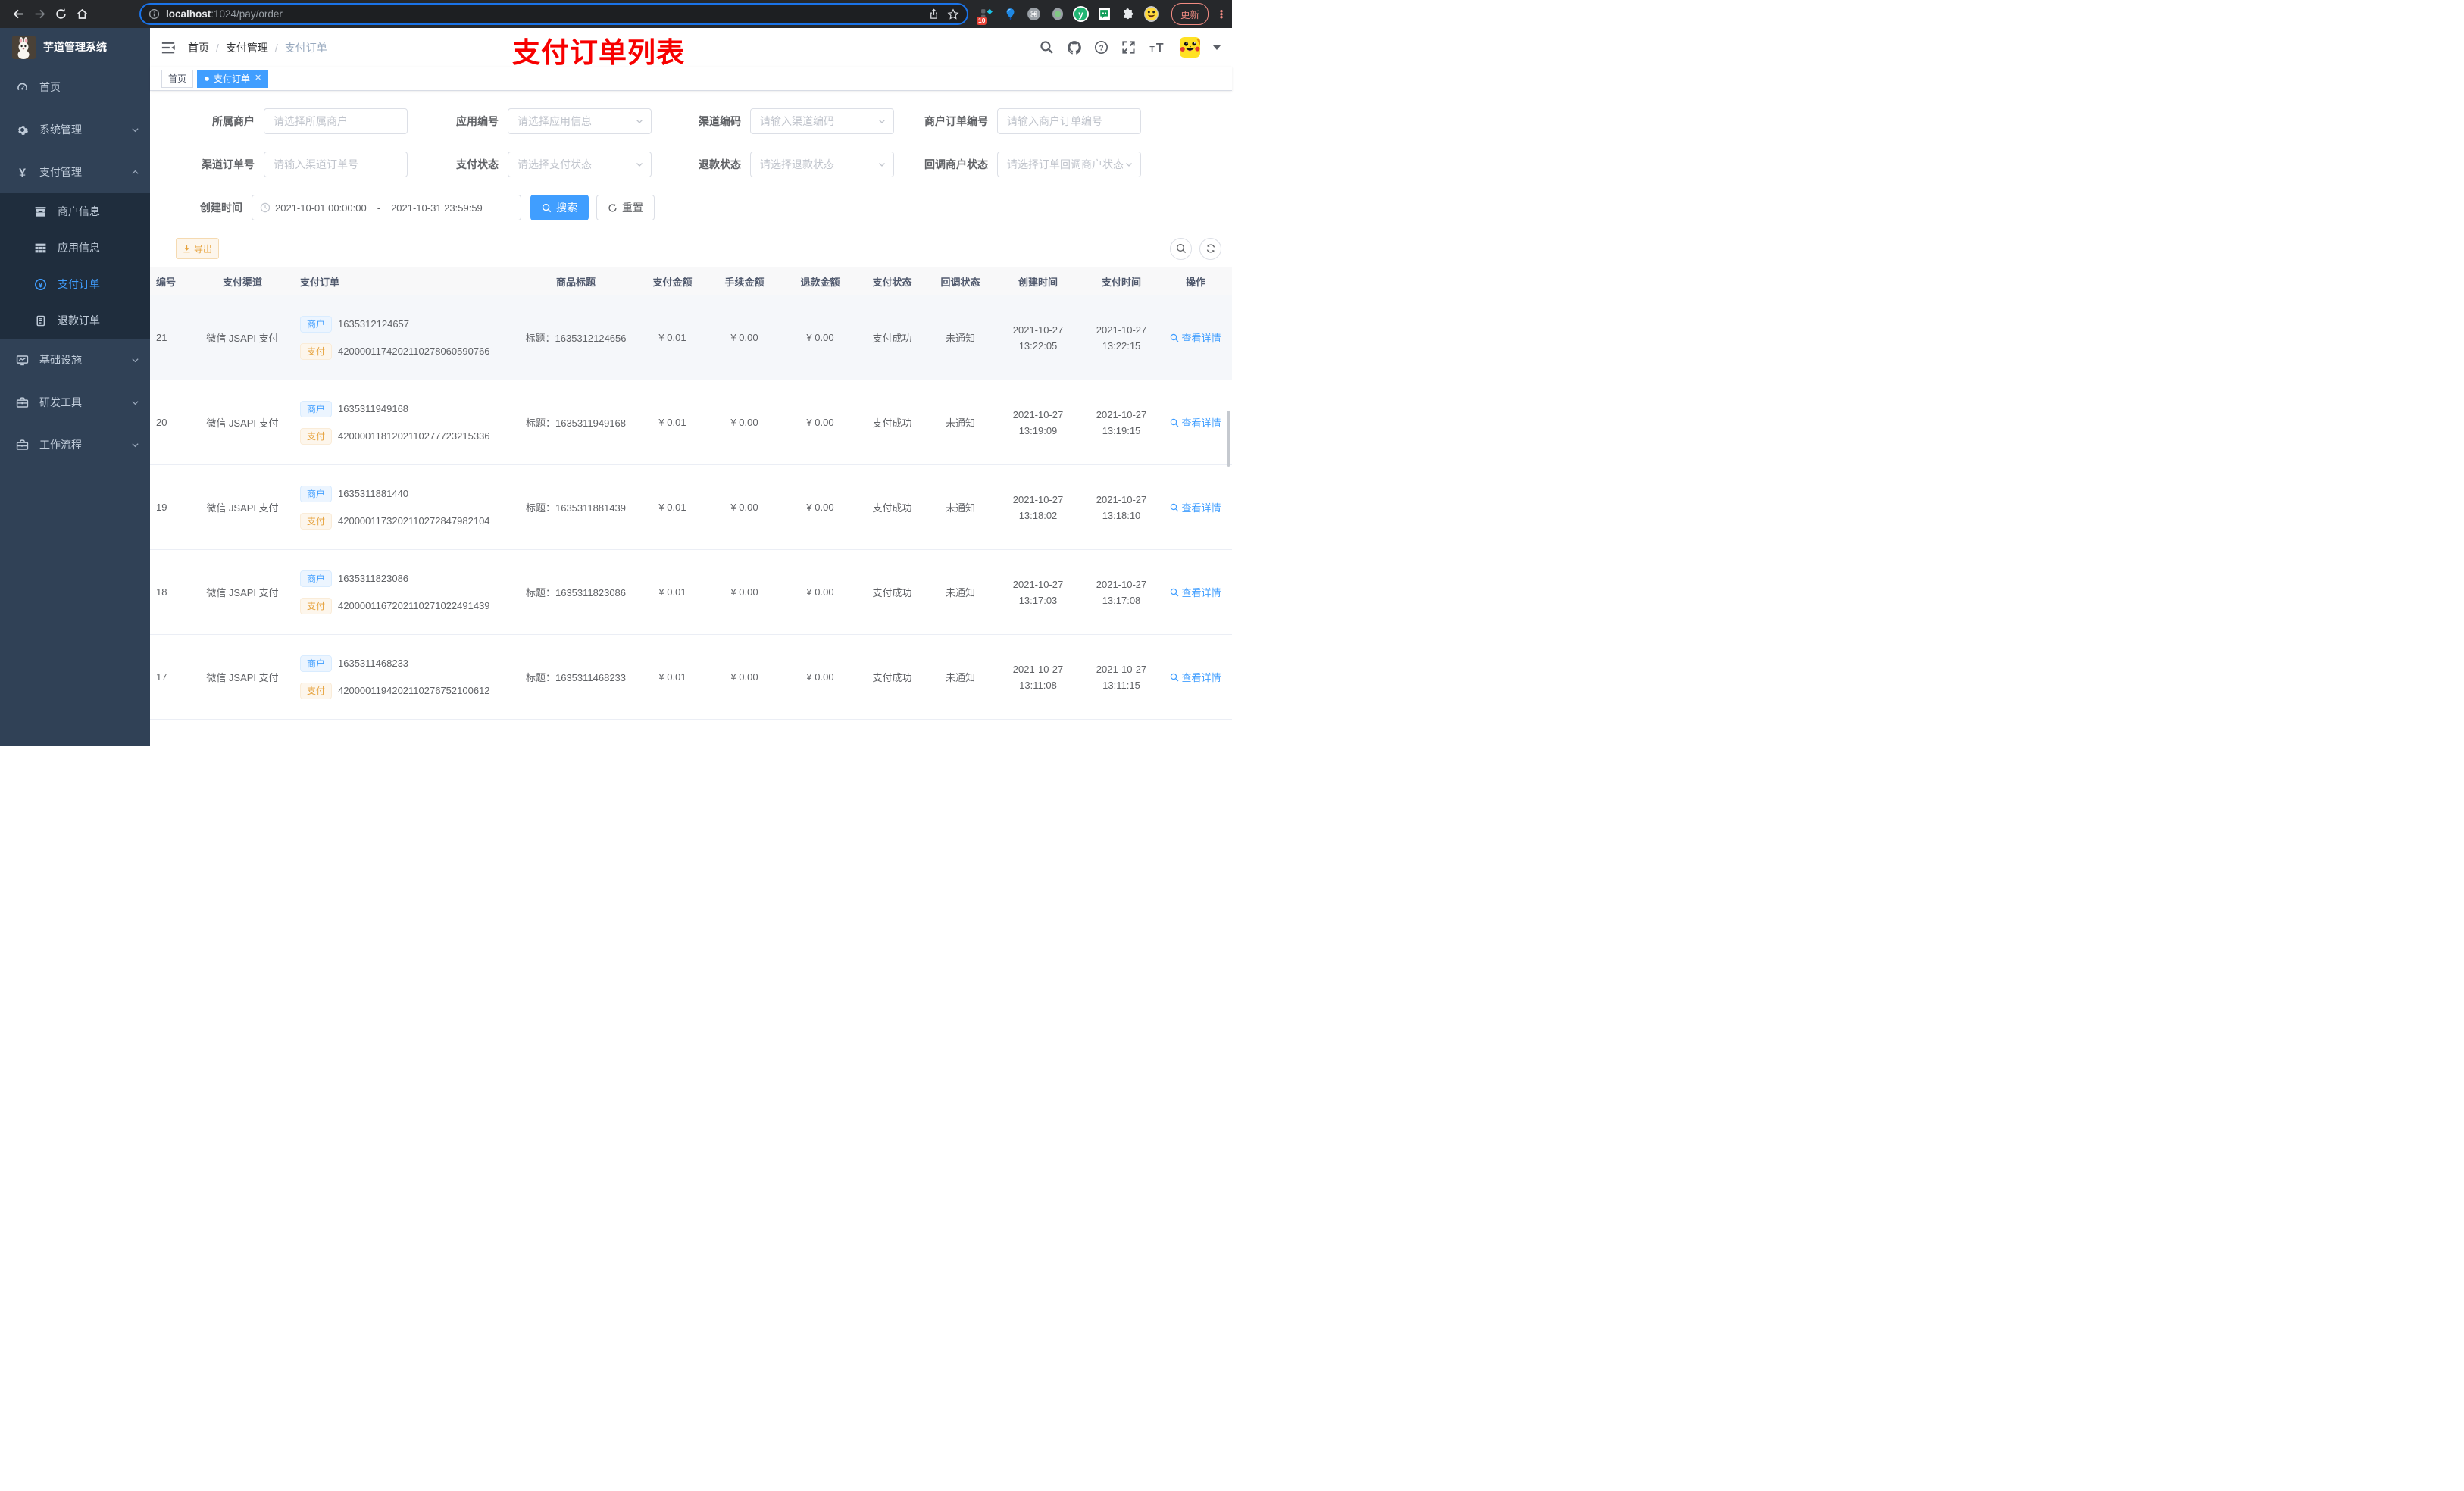 This screenshot has height=1491, width=2464. Describe the element at coordinates (168, 47) in the screenshot. I see `sidebar-toggle-icon` at that location.